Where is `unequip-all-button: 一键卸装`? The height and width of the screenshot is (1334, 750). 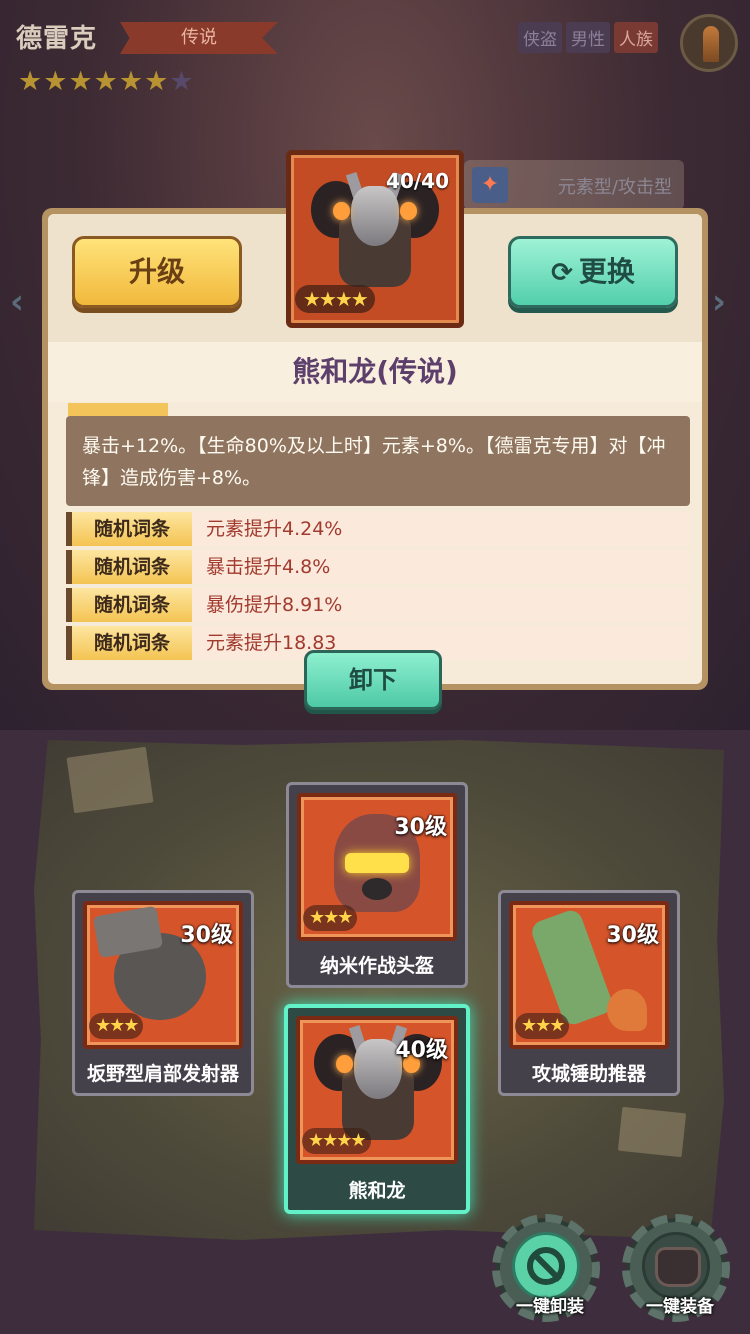 unequip-all-button: 一键卸装 is located at coordinates (546, 1268).